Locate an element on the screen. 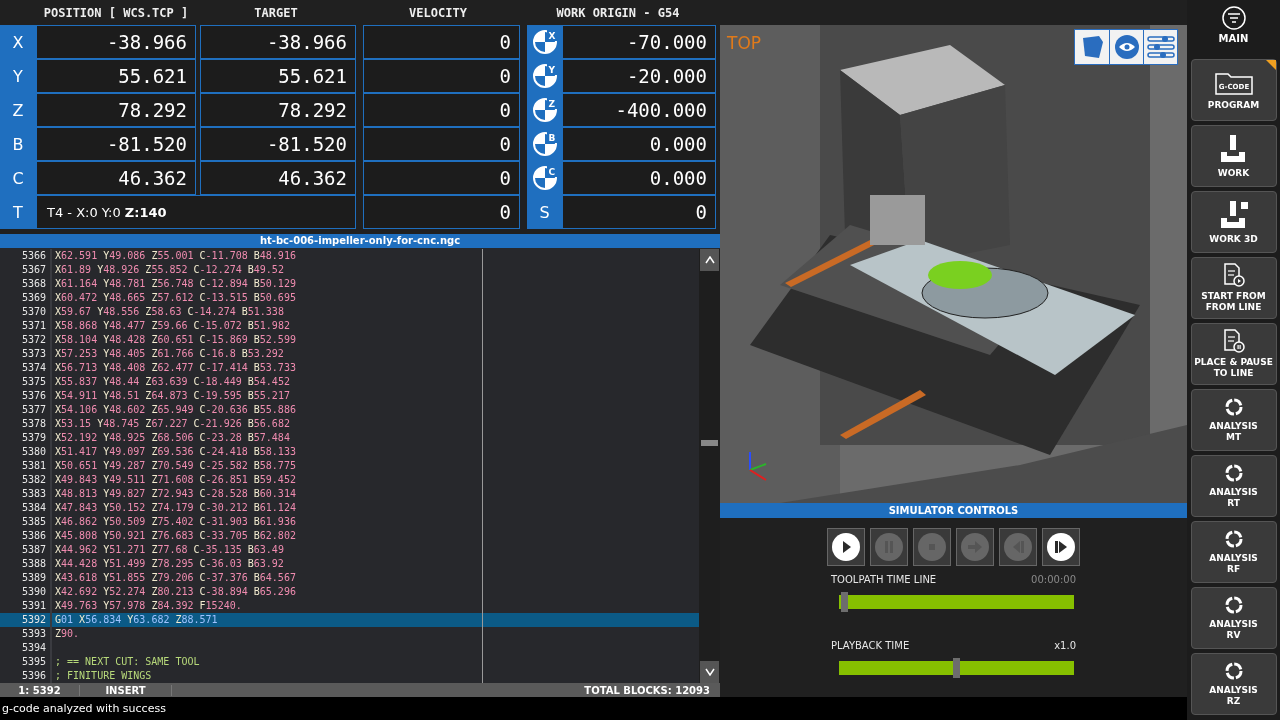 Image resolution: width=1280 pixels, height=720 pixels. nav-button: WORK is located at coordinates (1233, 156).